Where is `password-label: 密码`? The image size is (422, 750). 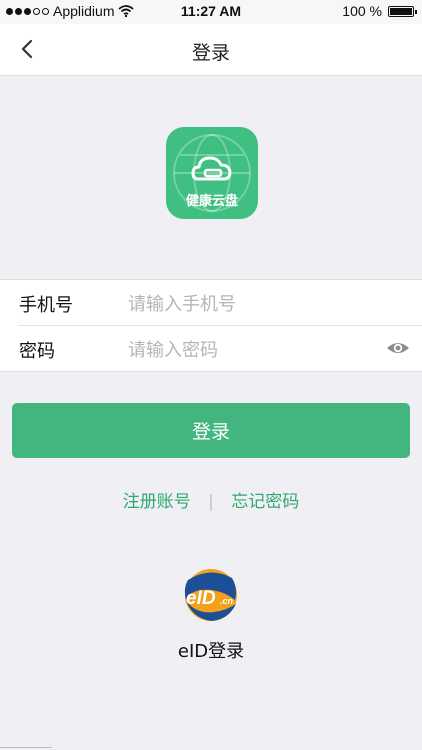
password-label: 密码 is located at coordinates (37, 351).